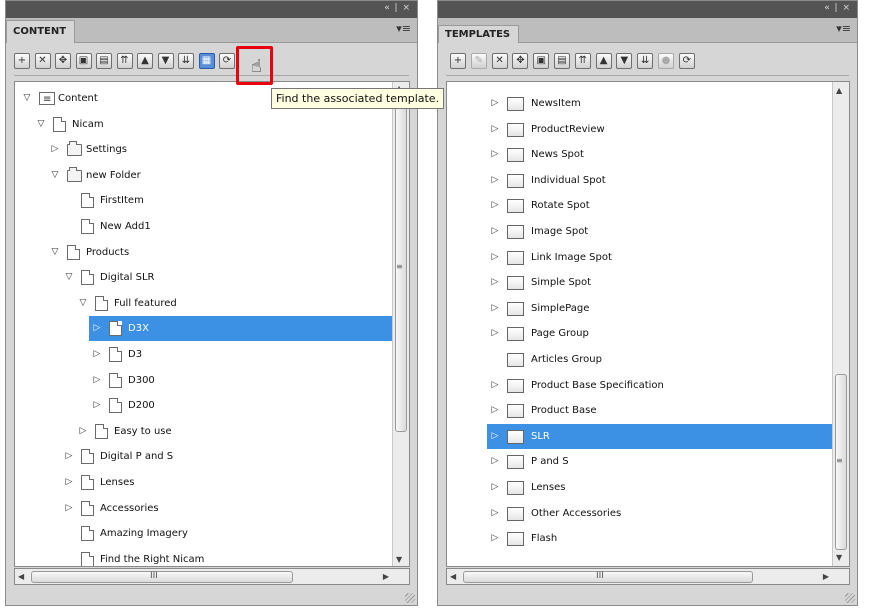 This screenshot has height=616, width=874. I want to click on resize-grip-icon, so click(850, 598).